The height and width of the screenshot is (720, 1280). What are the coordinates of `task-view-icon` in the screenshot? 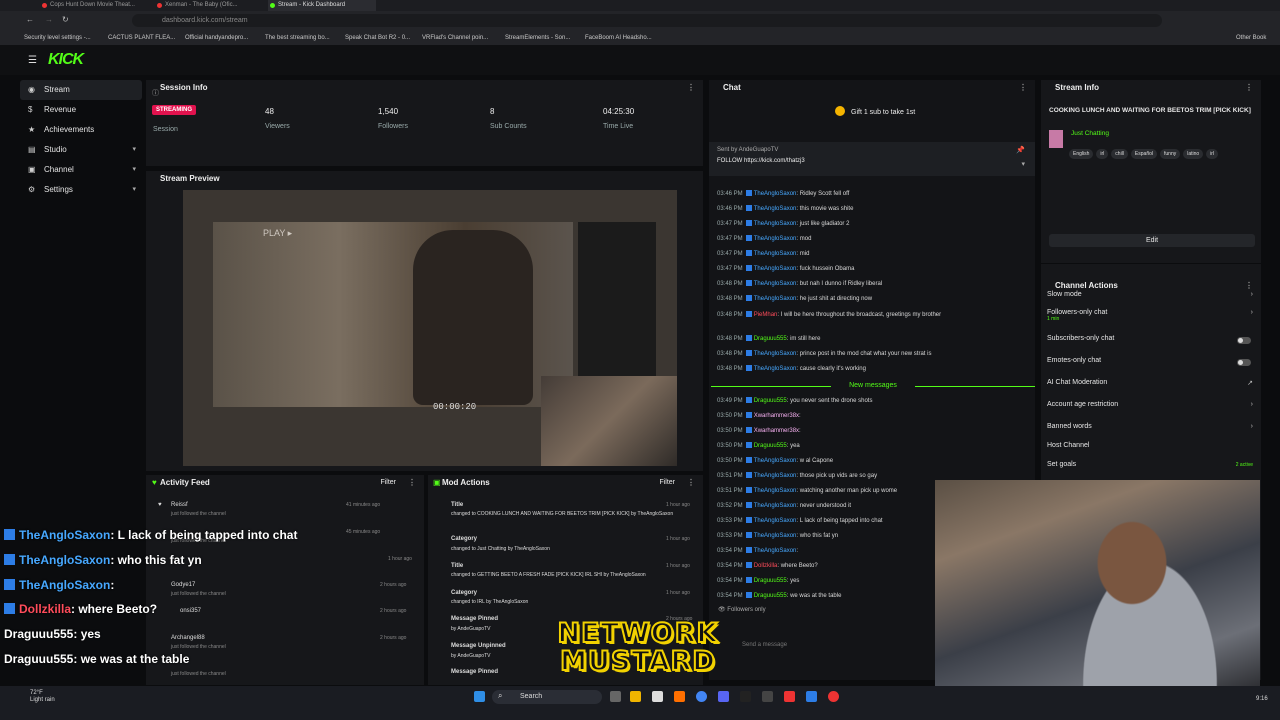 It's located at (615, 696).